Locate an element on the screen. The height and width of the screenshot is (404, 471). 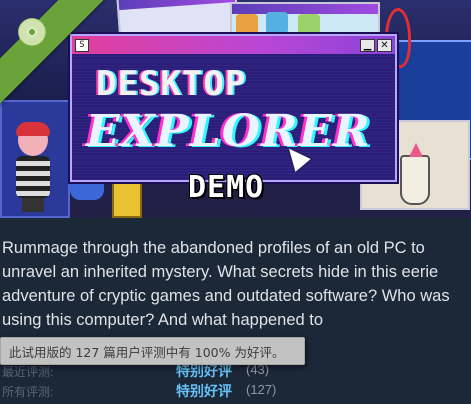
logo-title-line2: EXPLORER is located at coordinates (228, 131).